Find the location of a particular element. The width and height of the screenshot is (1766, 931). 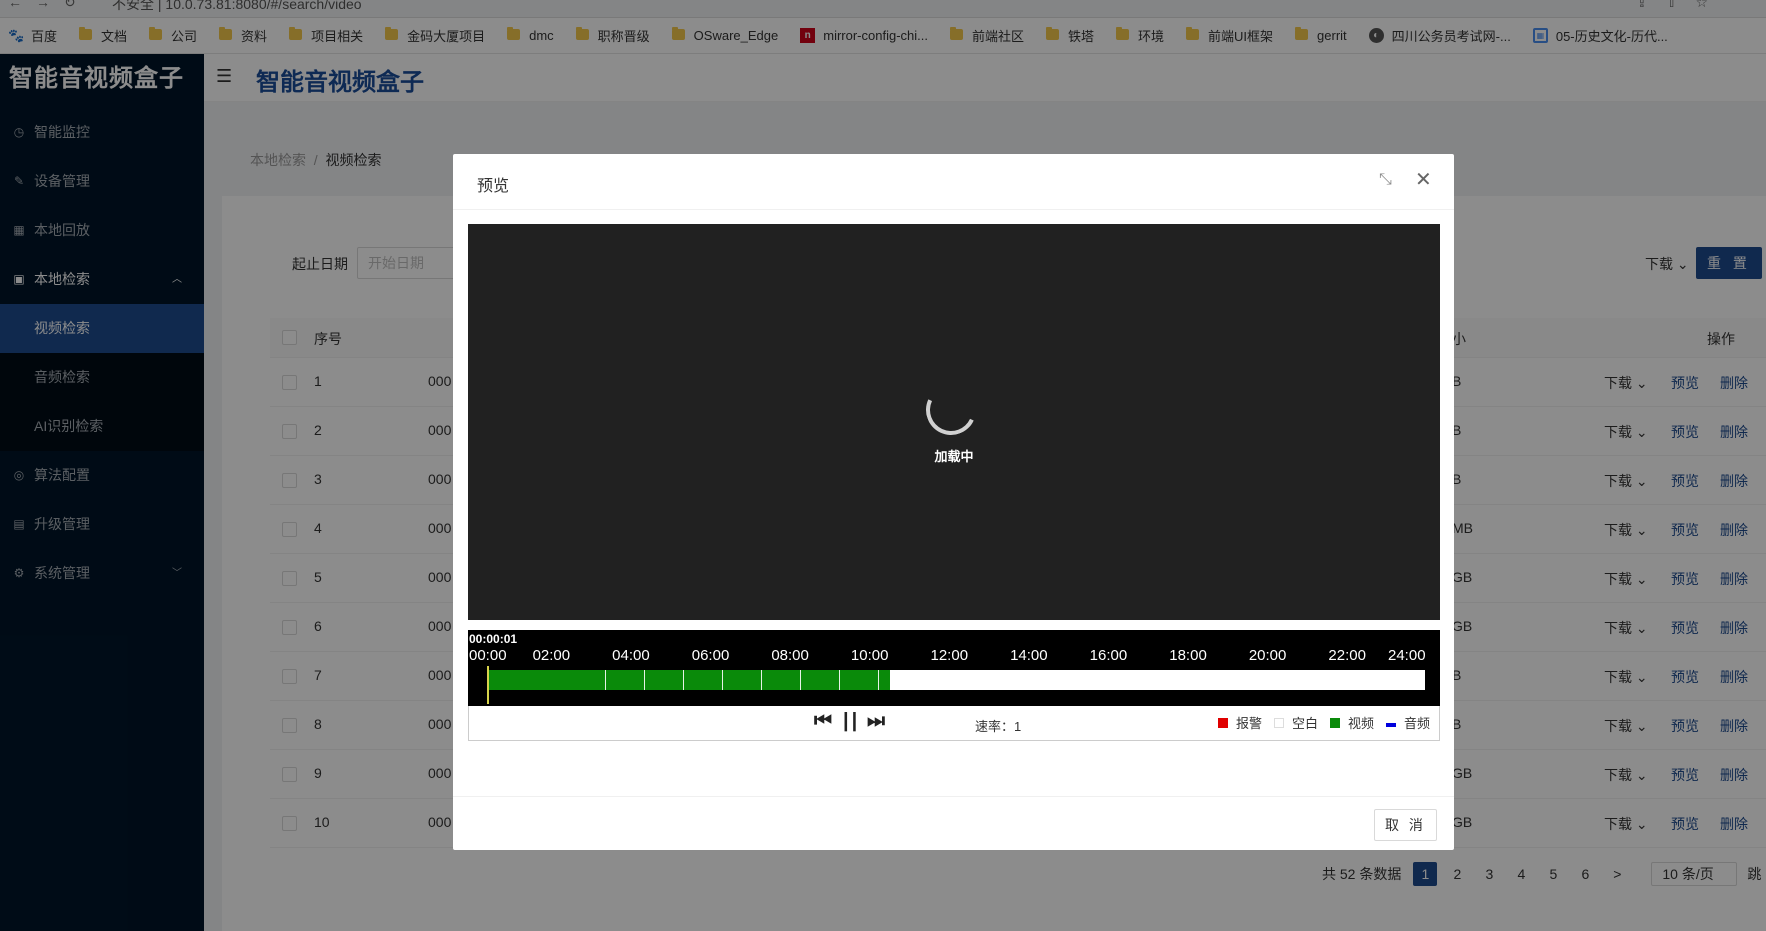

fullscreen-icon: ⤡ is located at coordinates (1385, 180).